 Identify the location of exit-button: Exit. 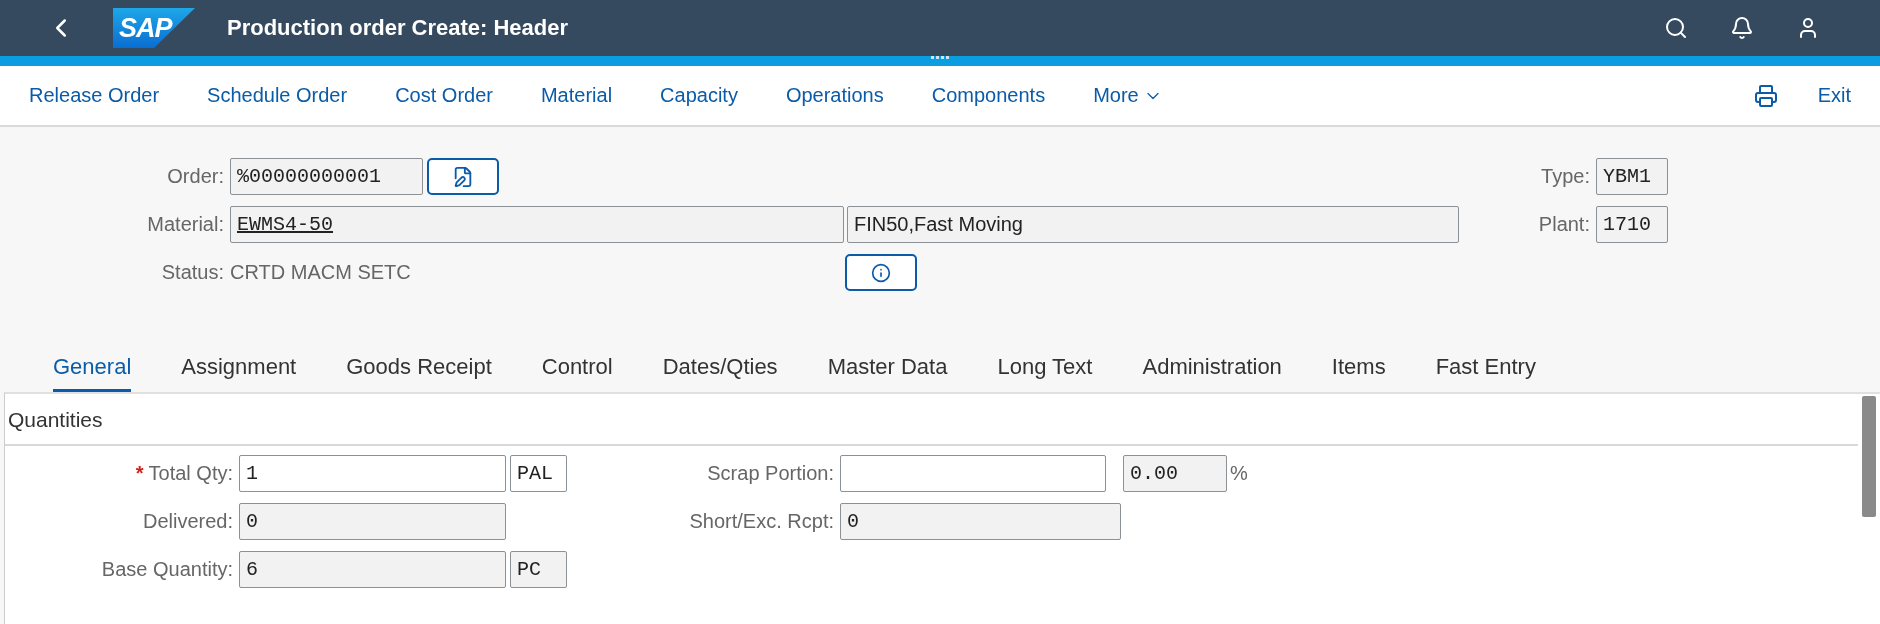
(1834, 95).